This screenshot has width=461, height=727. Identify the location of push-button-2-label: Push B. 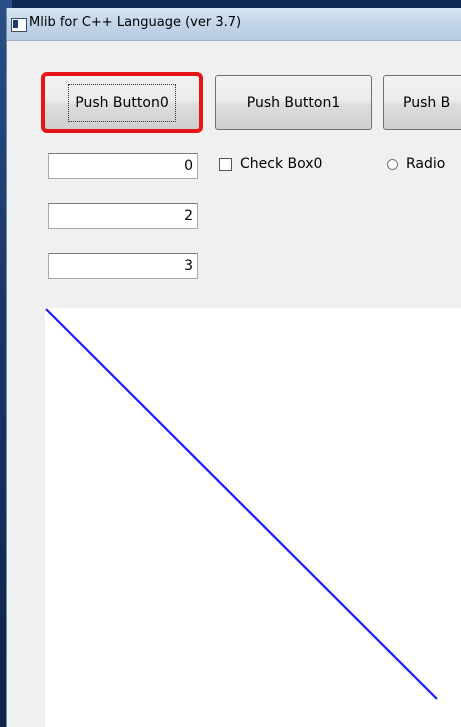
(427, 102).